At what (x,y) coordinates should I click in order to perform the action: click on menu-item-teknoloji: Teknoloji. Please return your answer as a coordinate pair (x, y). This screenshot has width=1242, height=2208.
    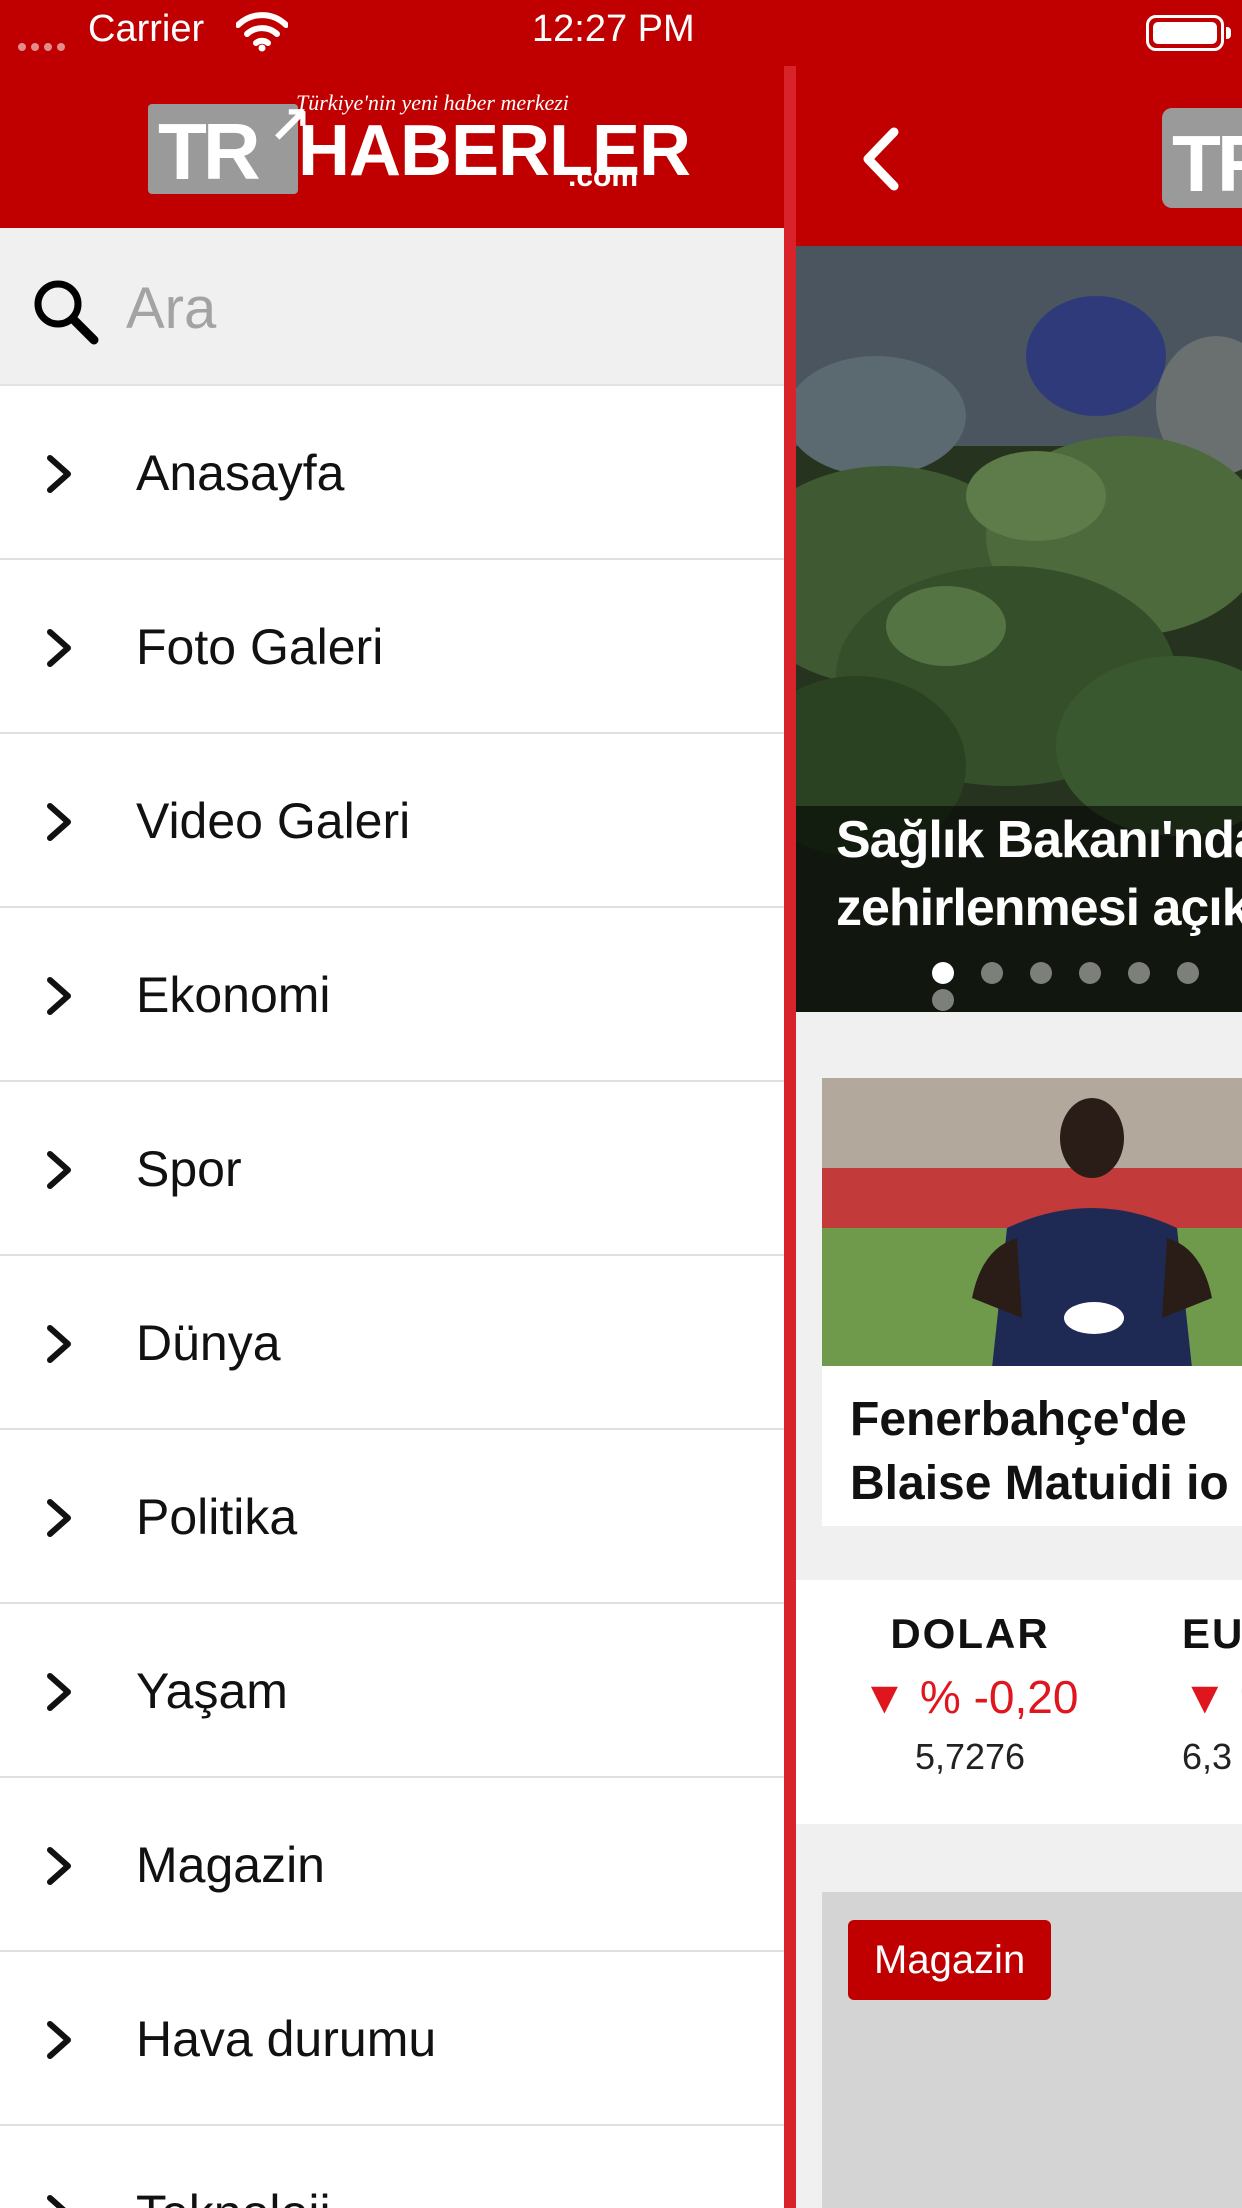
    Looking at the image, I should click on (392, 2167).